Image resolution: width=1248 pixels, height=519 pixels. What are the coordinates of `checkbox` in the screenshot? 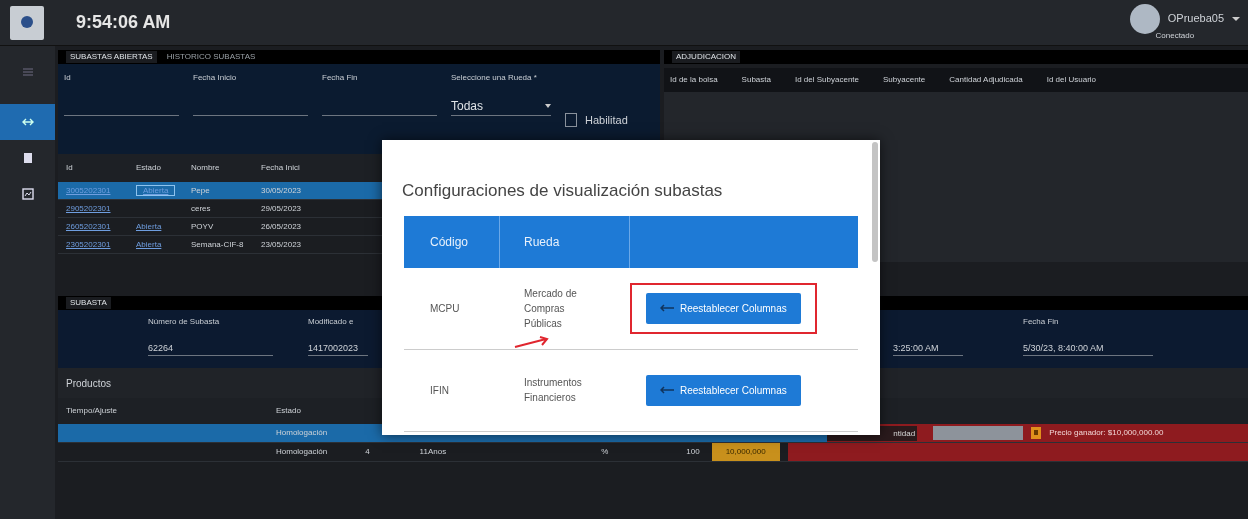 It's located at (571, 120).